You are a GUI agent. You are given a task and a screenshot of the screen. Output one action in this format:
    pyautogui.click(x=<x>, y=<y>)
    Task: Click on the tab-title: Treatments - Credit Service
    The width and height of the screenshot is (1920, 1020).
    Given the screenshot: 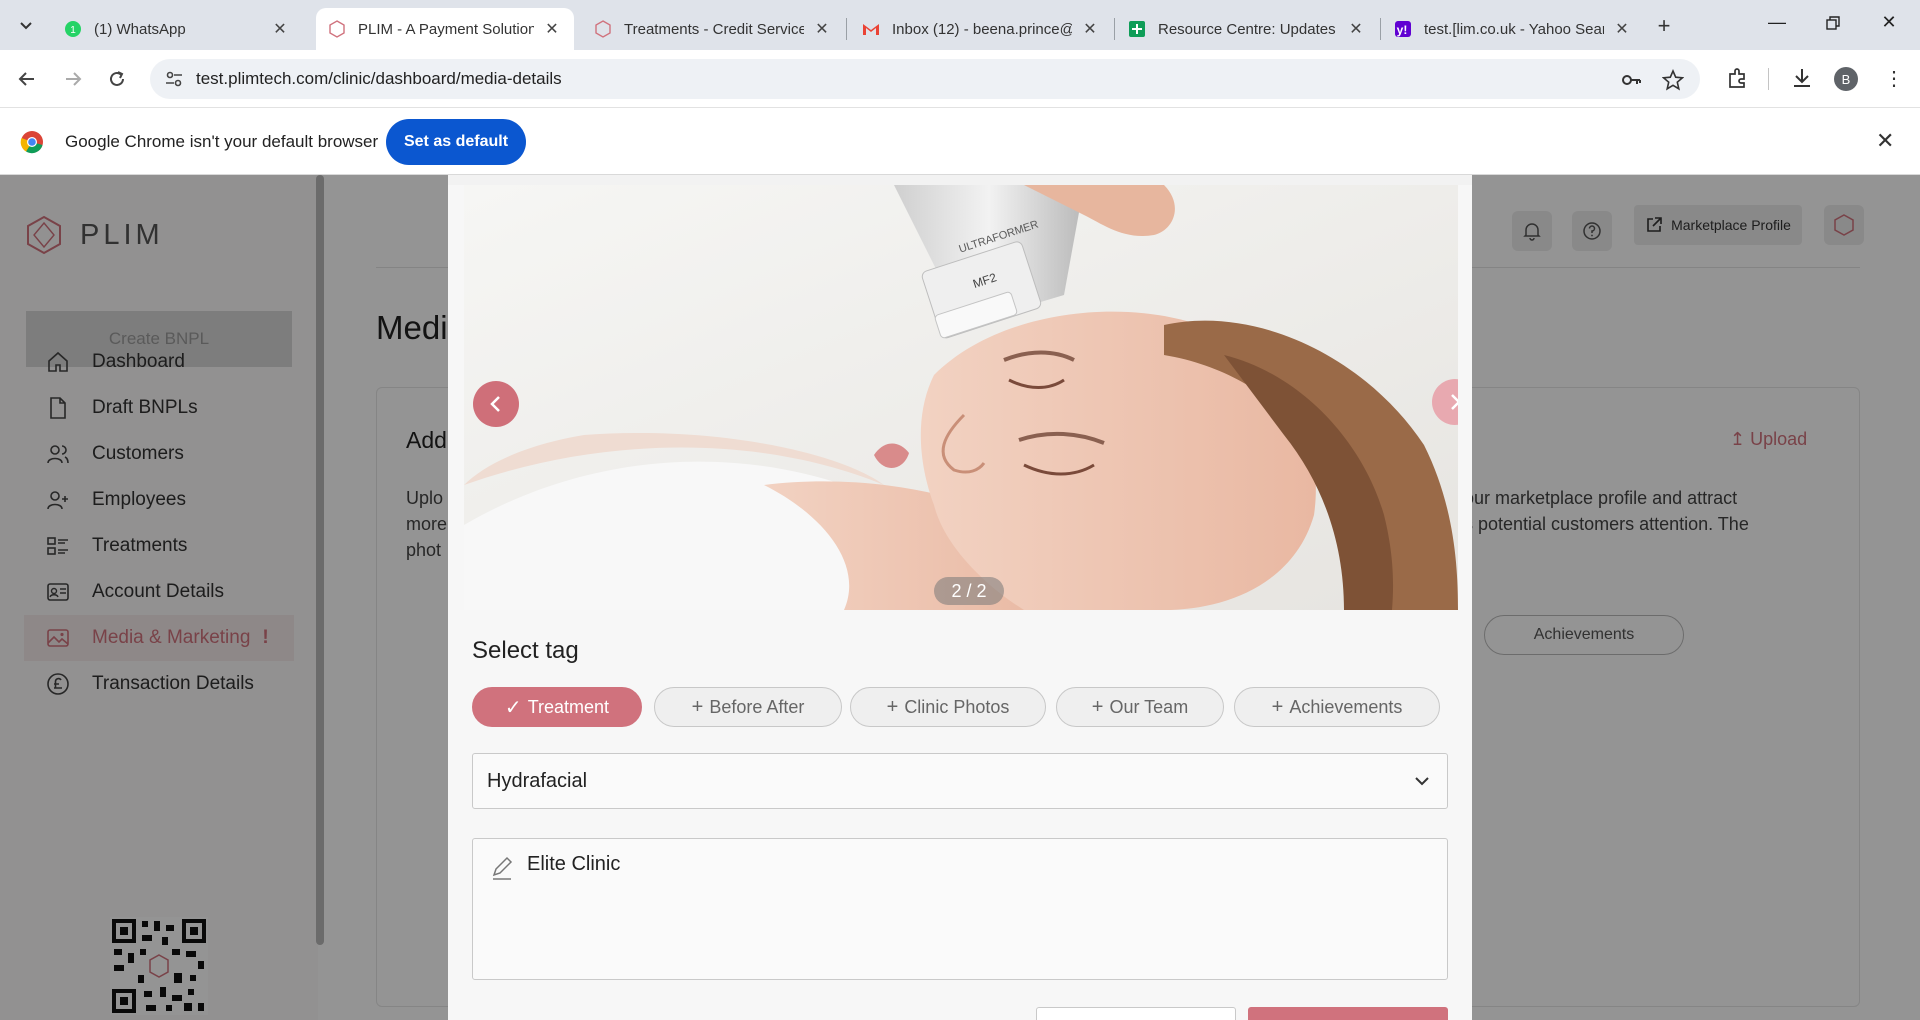 What is the action you would take?
    pyautogui.click(x=714, y=29)
    